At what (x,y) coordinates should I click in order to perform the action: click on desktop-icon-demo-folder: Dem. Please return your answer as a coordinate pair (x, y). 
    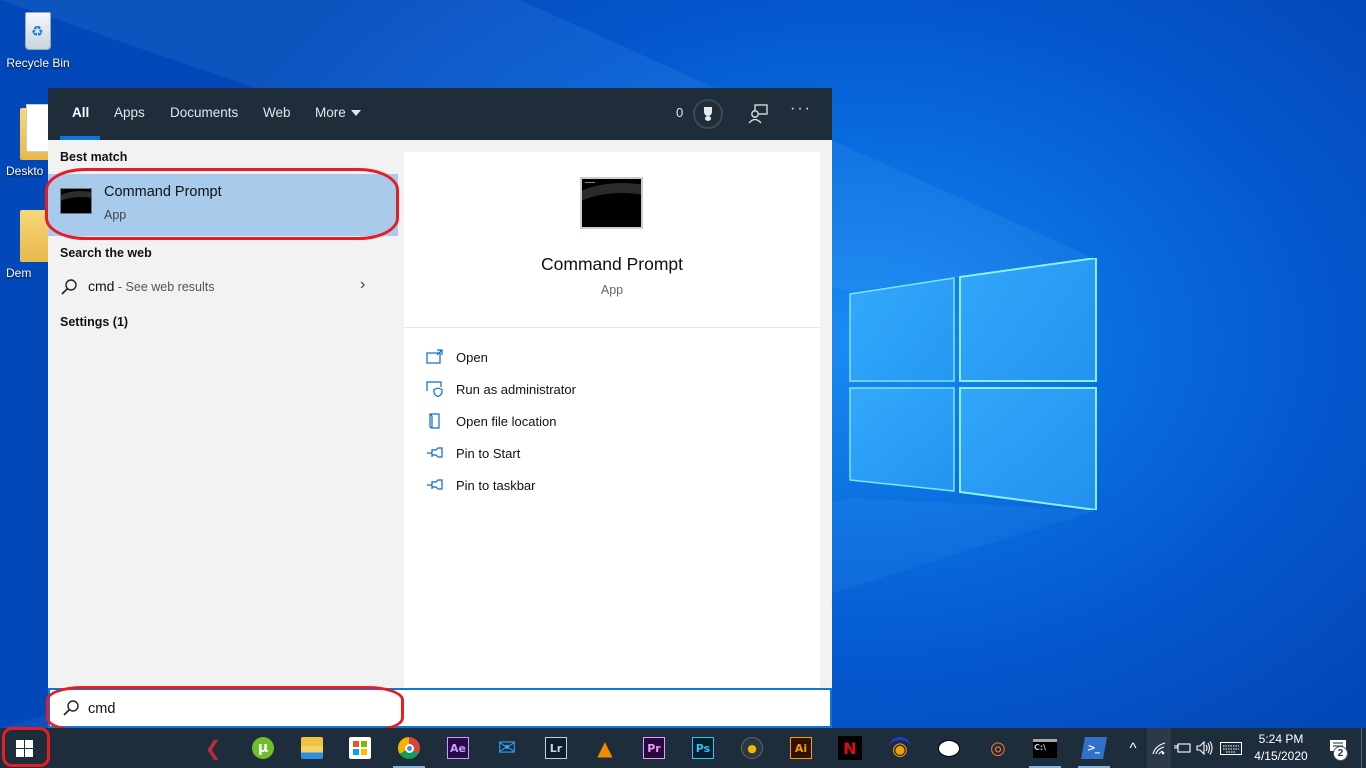
    Looking at the image, I should click on (27, 243).